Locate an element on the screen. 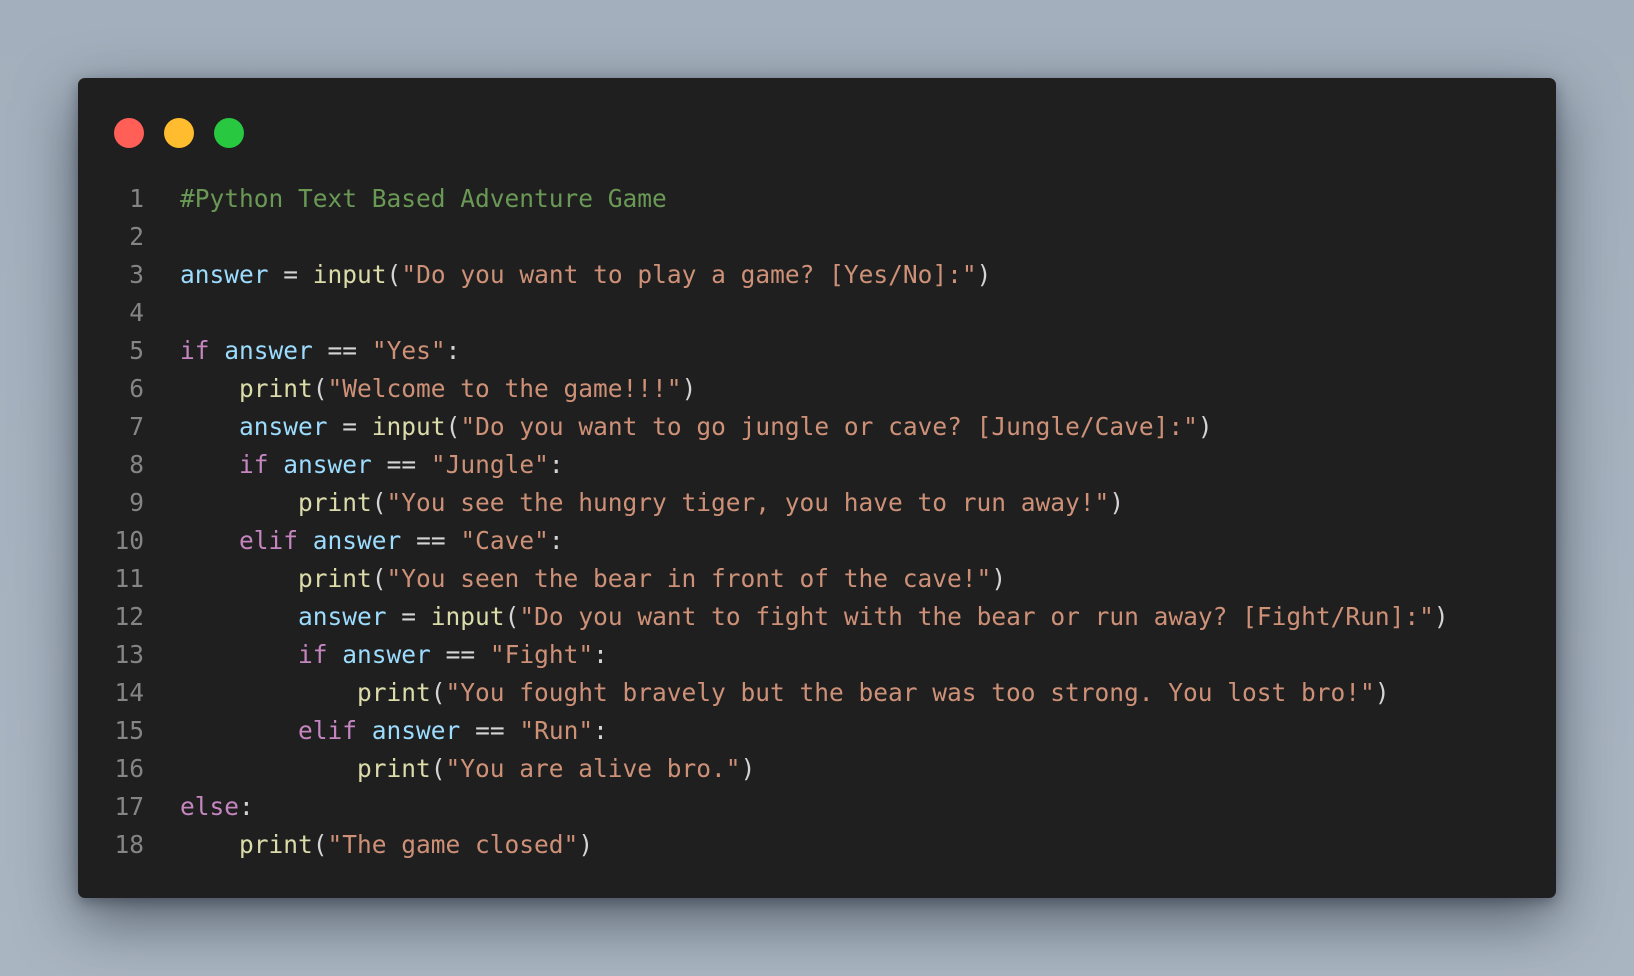  line-number: 13 is located at coordinates (129, 654).